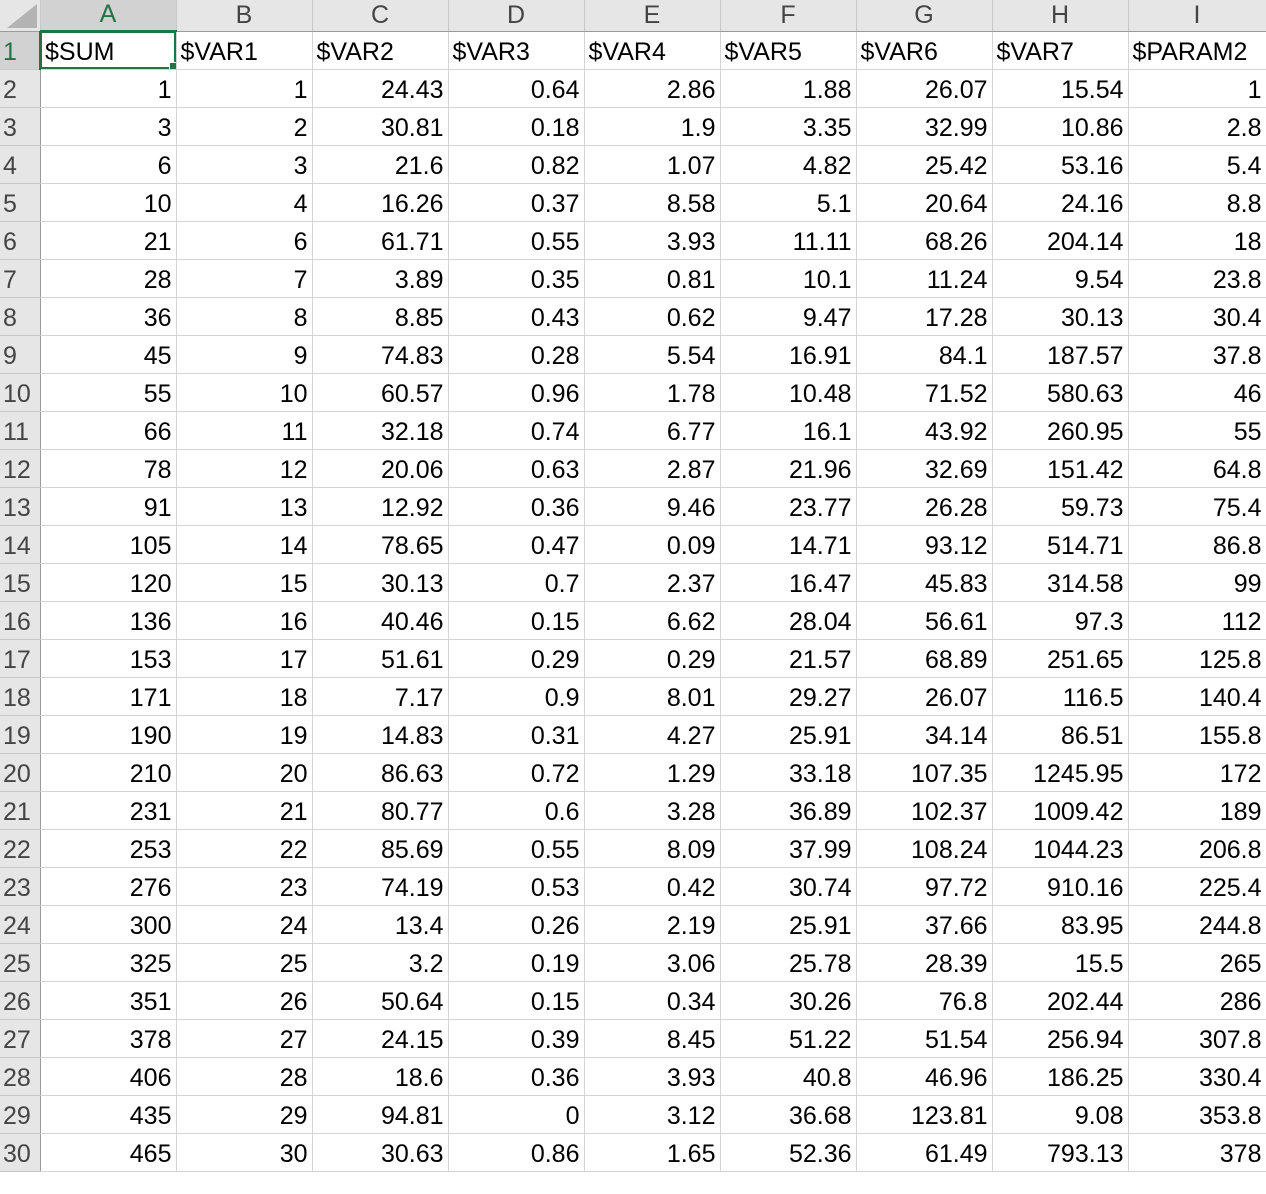 The height and width of the screenshot is (1194, 1266). I want to click on cell-i17: 125.8, so click(1197, 658).